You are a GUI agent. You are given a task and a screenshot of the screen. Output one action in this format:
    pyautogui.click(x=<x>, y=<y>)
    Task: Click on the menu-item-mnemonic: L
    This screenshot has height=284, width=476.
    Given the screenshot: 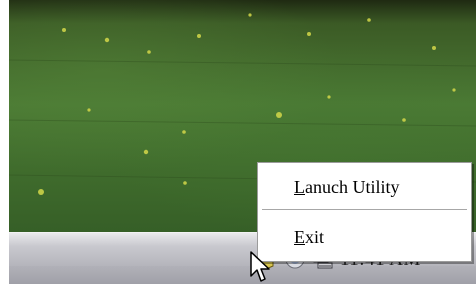 What is the action you would take?
    pyautogui.click(x=299, y=186)
    